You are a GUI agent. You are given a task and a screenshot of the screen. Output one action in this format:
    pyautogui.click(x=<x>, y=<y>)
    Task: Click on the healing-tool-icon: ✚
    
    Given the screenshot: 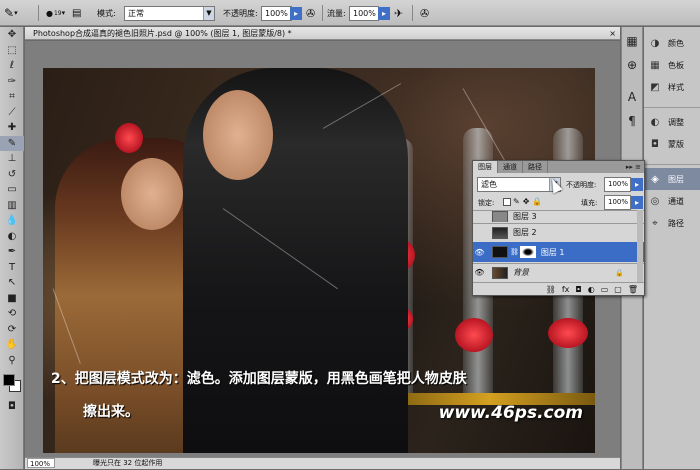 What is the action you would take?
    pyautogui.click(x=12, y=128)
    